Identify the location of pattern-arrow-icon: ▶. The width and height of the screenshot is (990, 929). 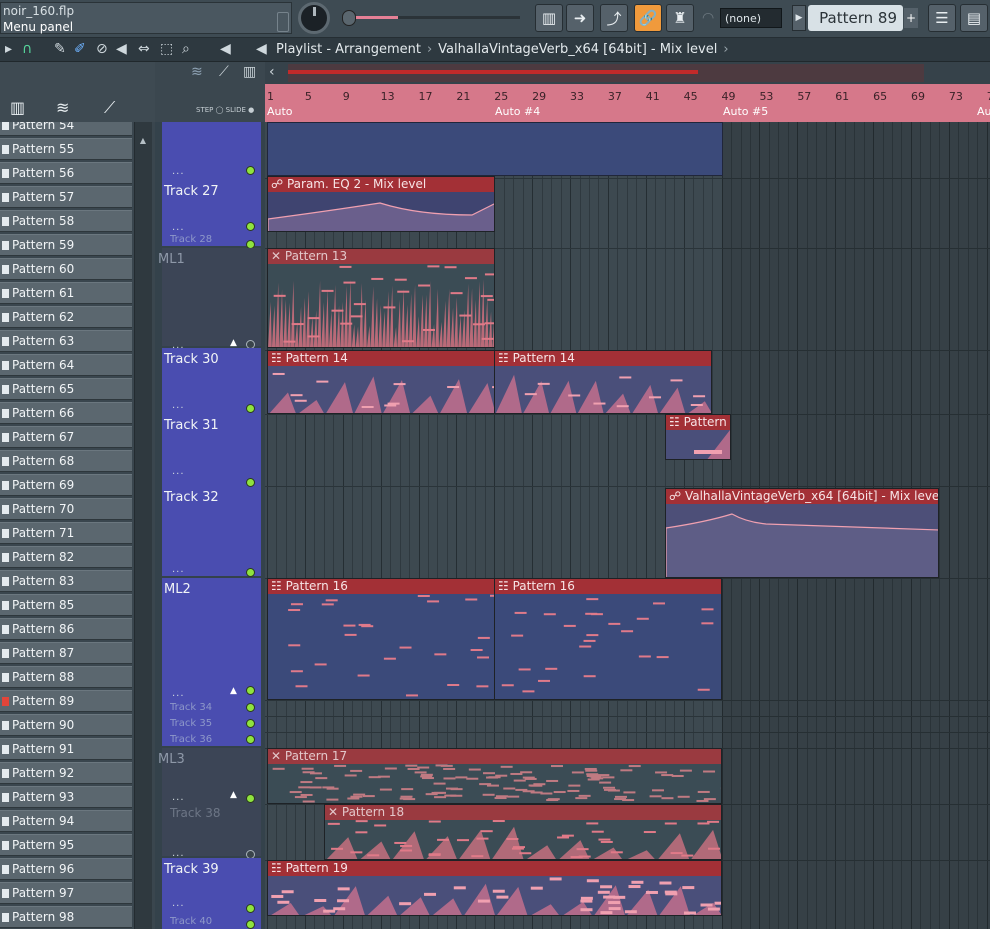
(799, 18).